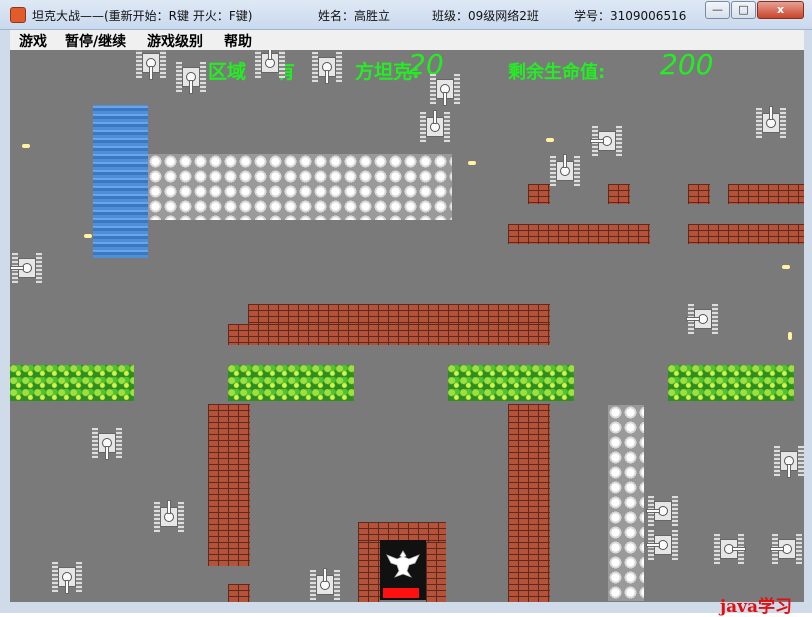  Describe the element at coordinates (95, 41) in the screenshot. I see `menu-pause-resume: 暂停/继续` at that location.